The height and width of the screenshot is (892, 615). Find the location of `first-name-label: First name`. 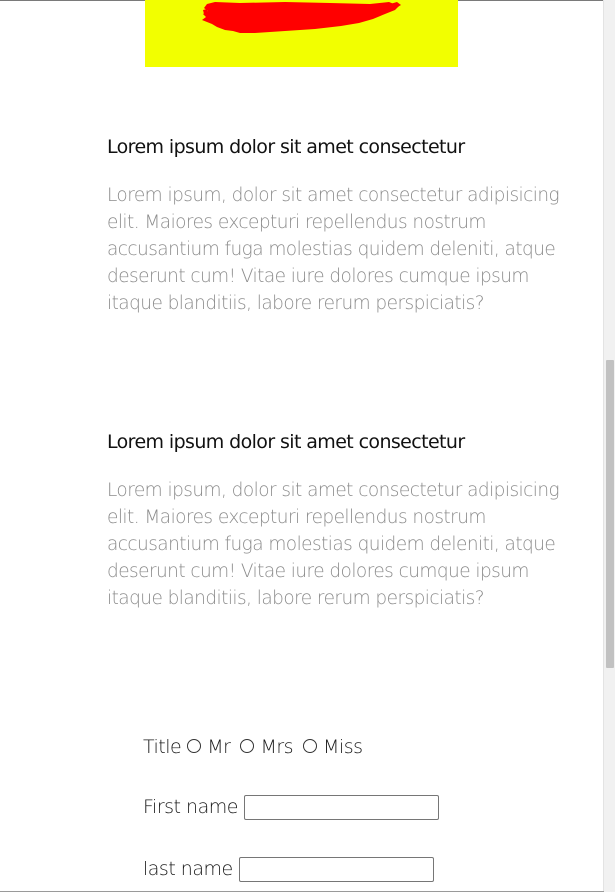

first-name-label: First name is located at coordinates (190, 807).